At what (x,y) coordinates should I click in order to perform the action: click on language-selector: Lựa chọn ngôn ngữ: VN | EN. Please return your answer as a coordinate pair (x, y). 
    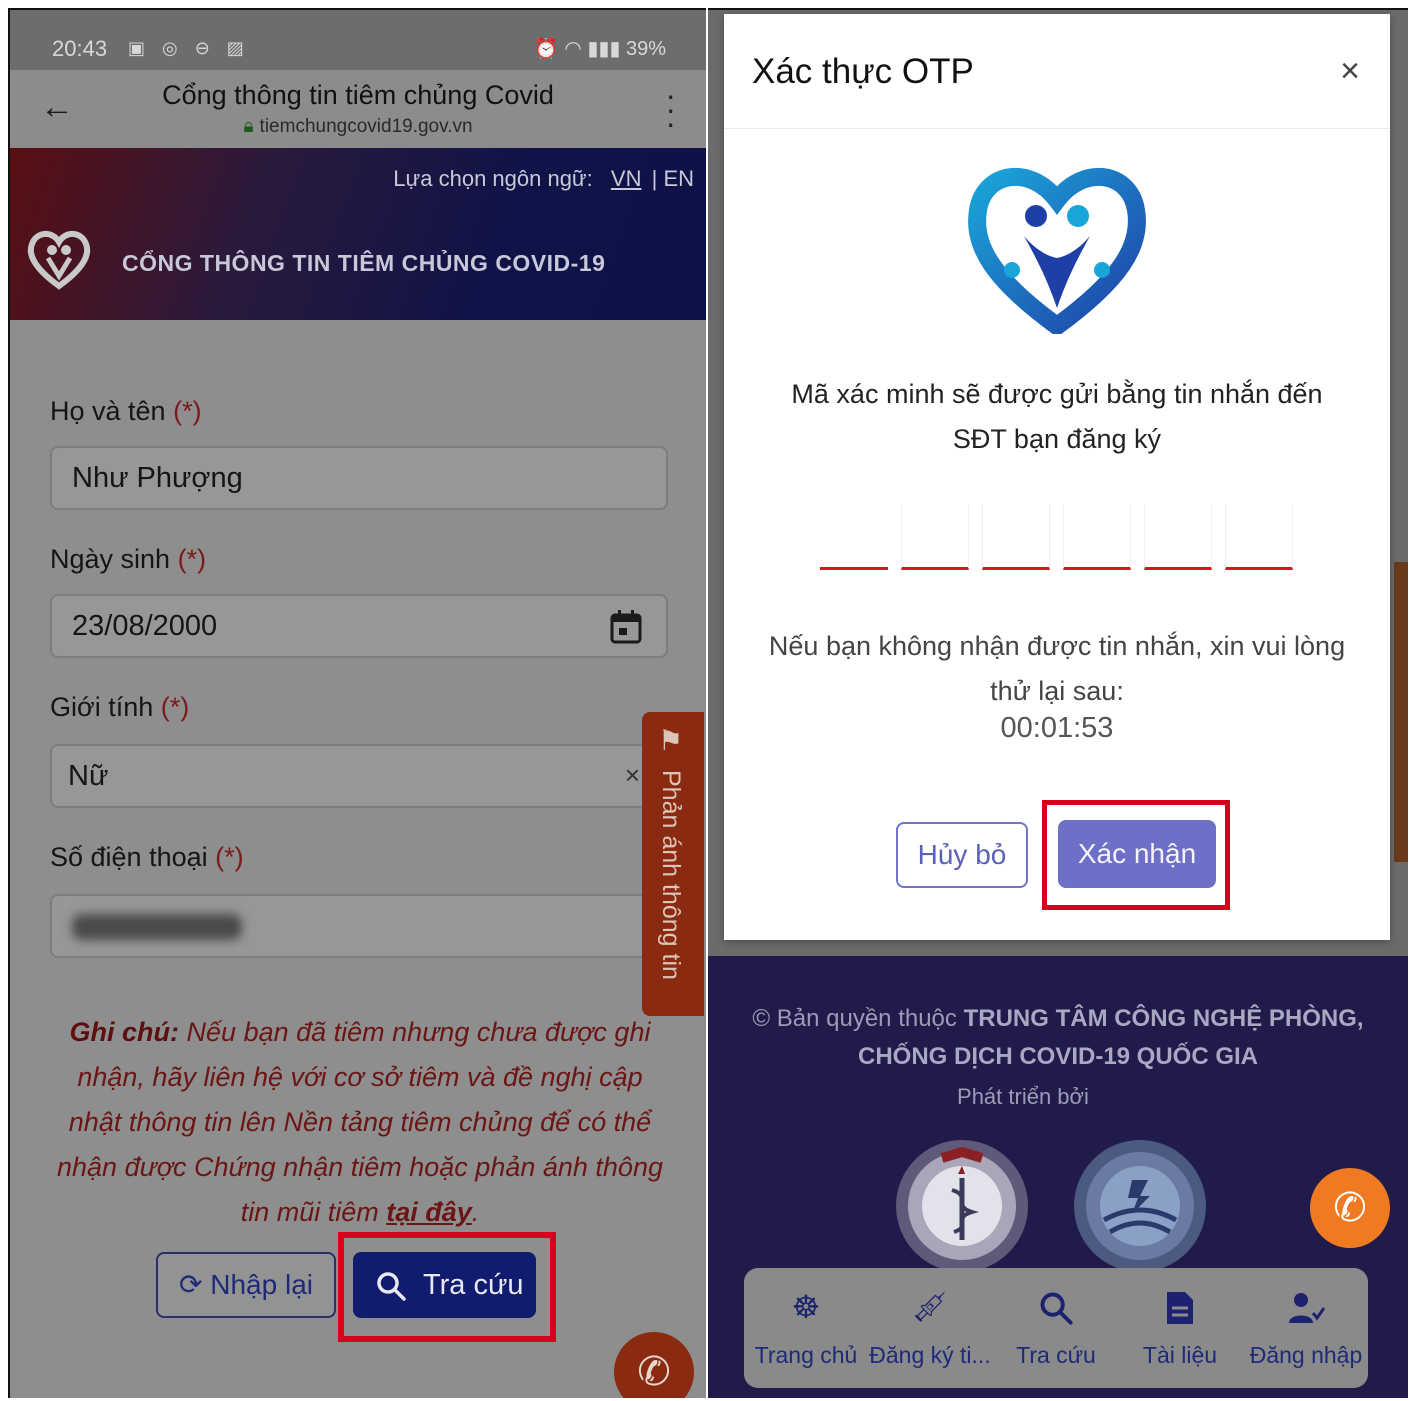
    Looking at the image, I should click on (543, 179).